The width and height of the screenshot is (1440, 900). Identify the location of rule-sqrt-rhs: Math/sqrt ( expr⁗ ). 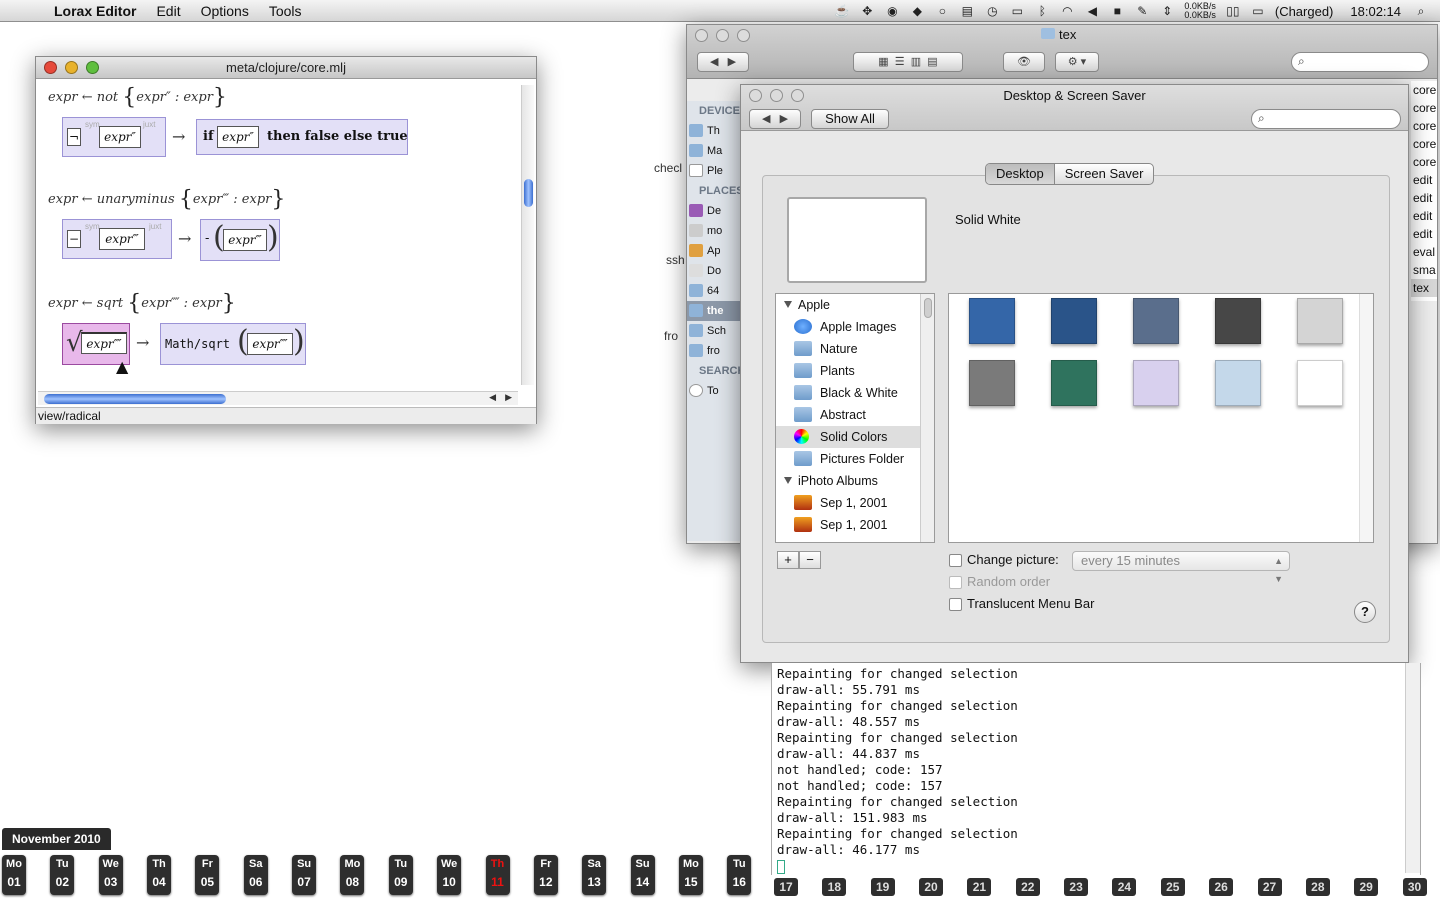
(233, 344).